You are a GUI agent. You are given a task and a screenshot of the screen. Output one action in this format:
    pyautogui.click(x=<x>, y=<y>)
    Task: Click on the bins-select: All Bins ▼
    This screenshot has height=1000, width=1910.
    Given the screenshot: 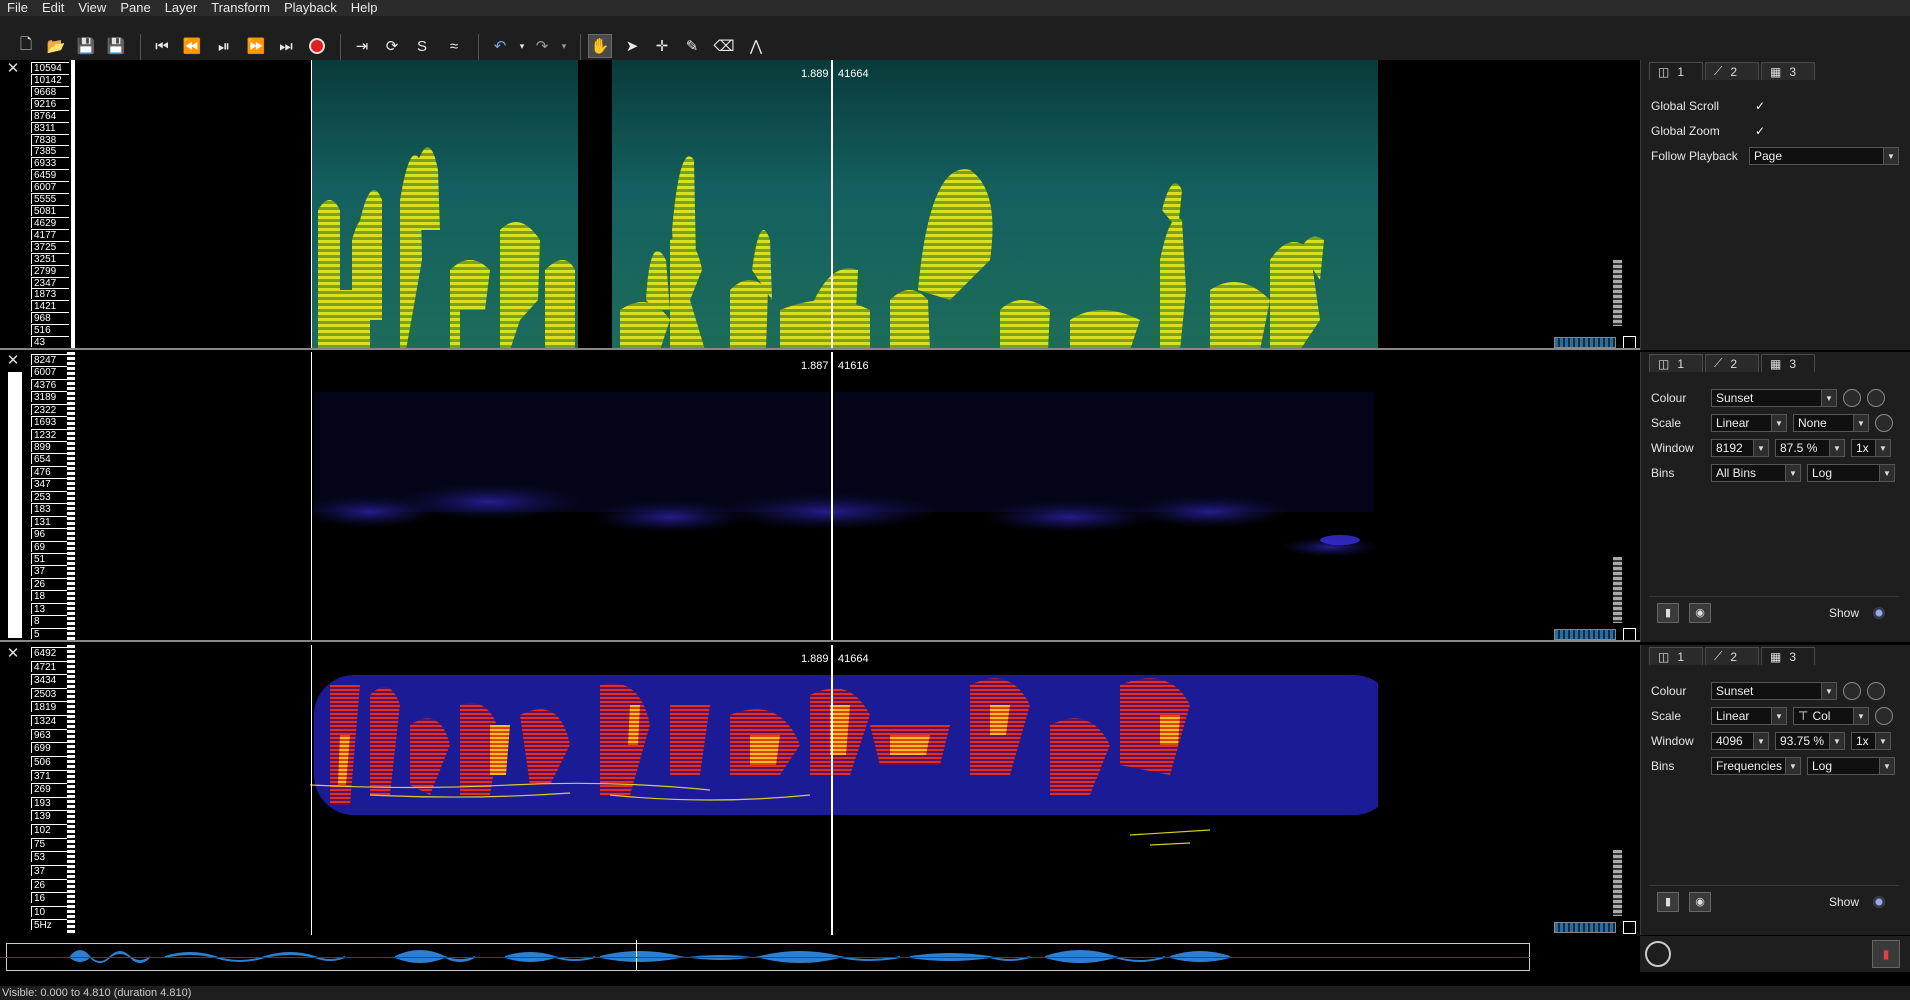 What is the action you would take?
    pyautogui.click(x=1756, y=473)
    